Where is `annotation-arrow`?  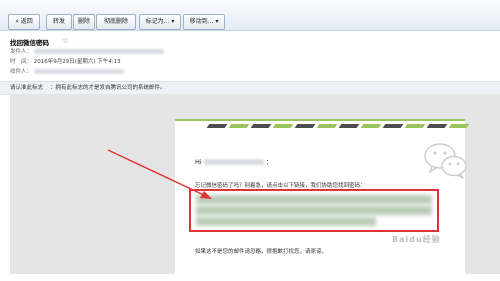 annotation-arrow is located at coordinates (159, 174).